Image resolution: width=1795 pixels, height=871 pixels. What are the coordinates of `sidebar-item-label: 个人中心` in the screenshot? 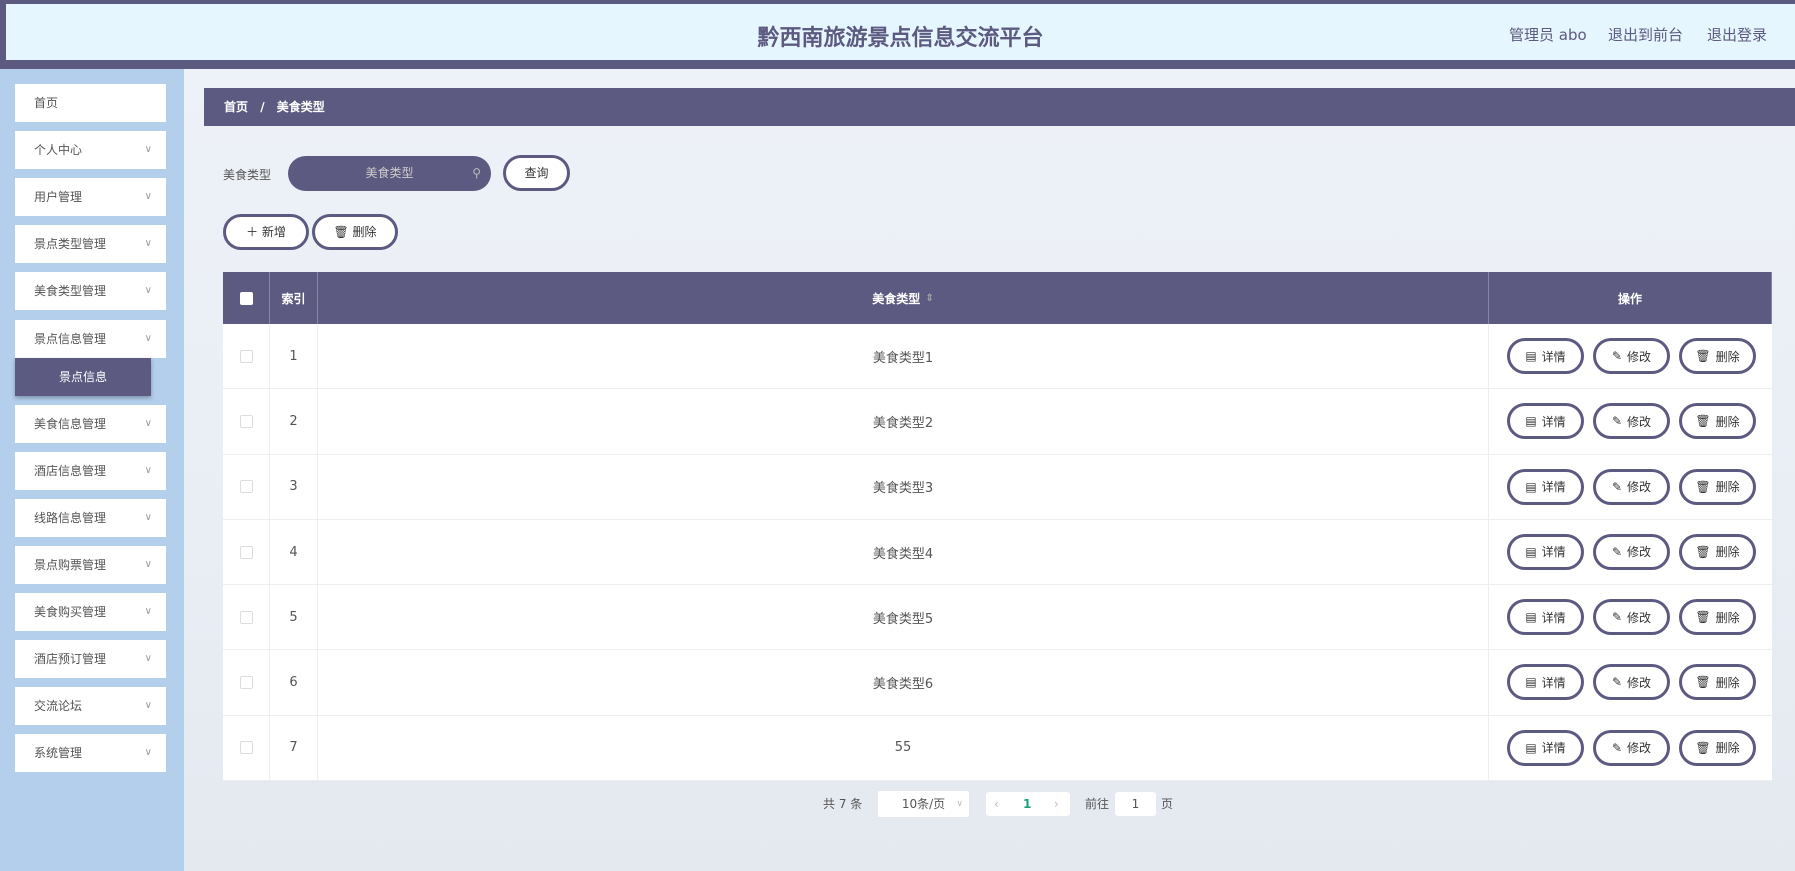 It's located at (58, 150).